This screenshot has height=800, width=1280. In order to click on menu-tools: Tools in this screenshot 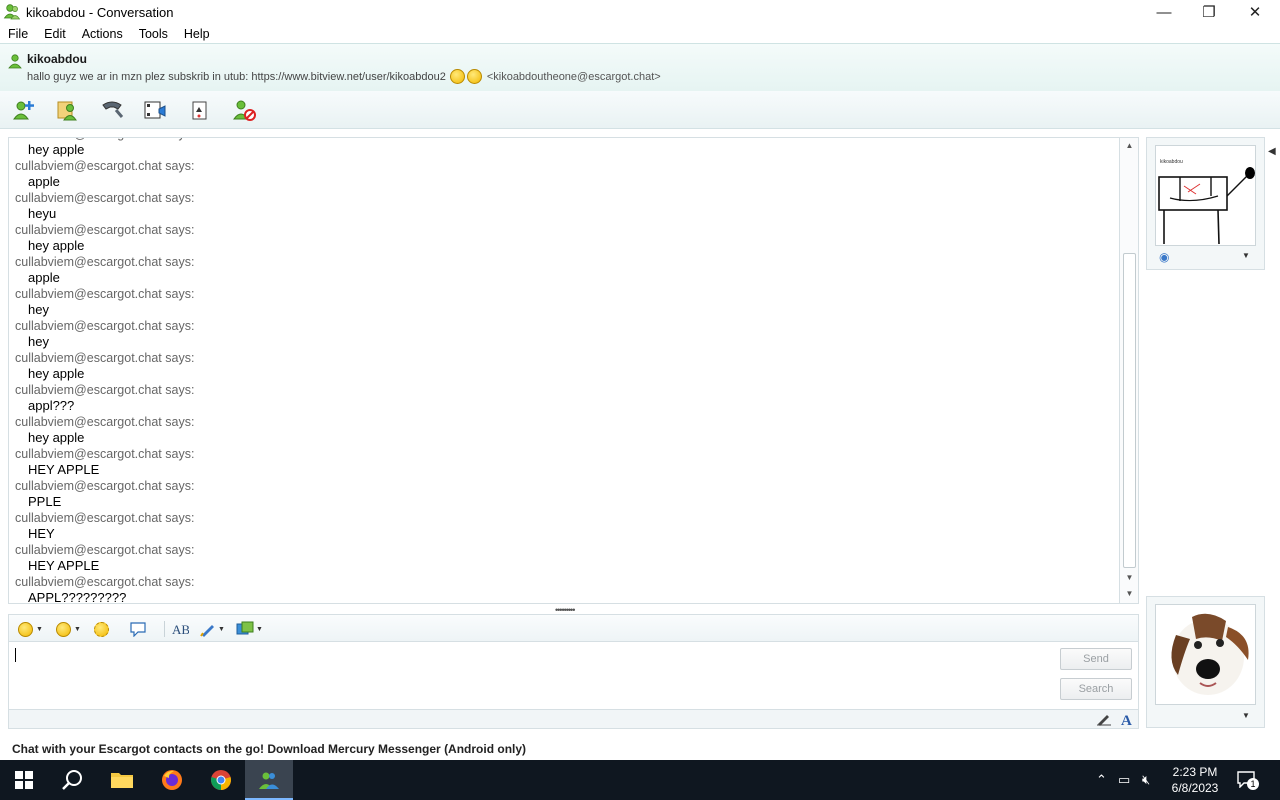, I will do `click(153, 34)`.